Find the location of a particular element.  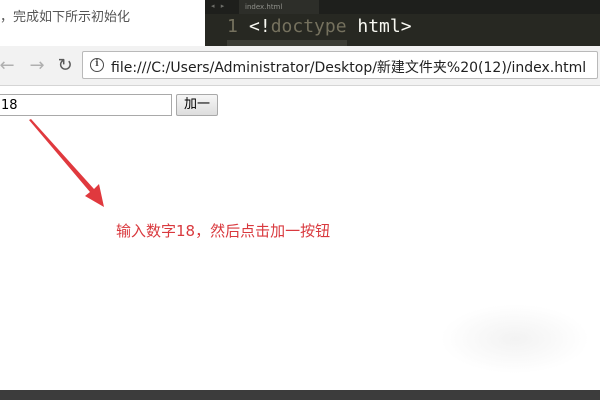

article-strip: ，完成如下所示初始化 is located at coordinates (102, 23).